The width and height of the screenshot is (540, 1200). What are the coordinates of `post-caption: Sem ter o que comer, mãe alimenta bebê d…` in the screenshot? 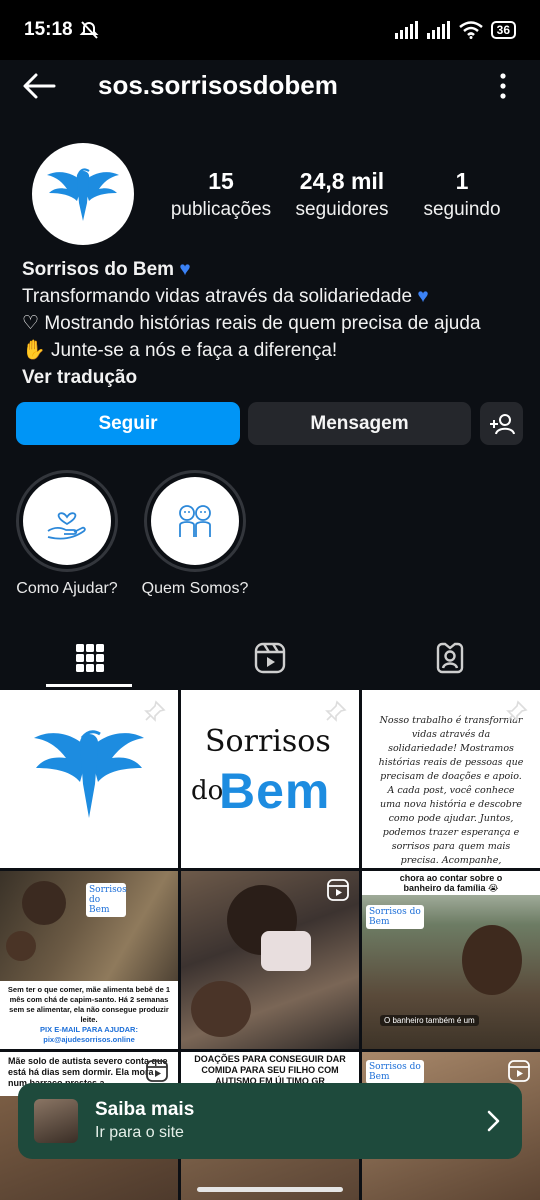 It's located at (89, 1015).